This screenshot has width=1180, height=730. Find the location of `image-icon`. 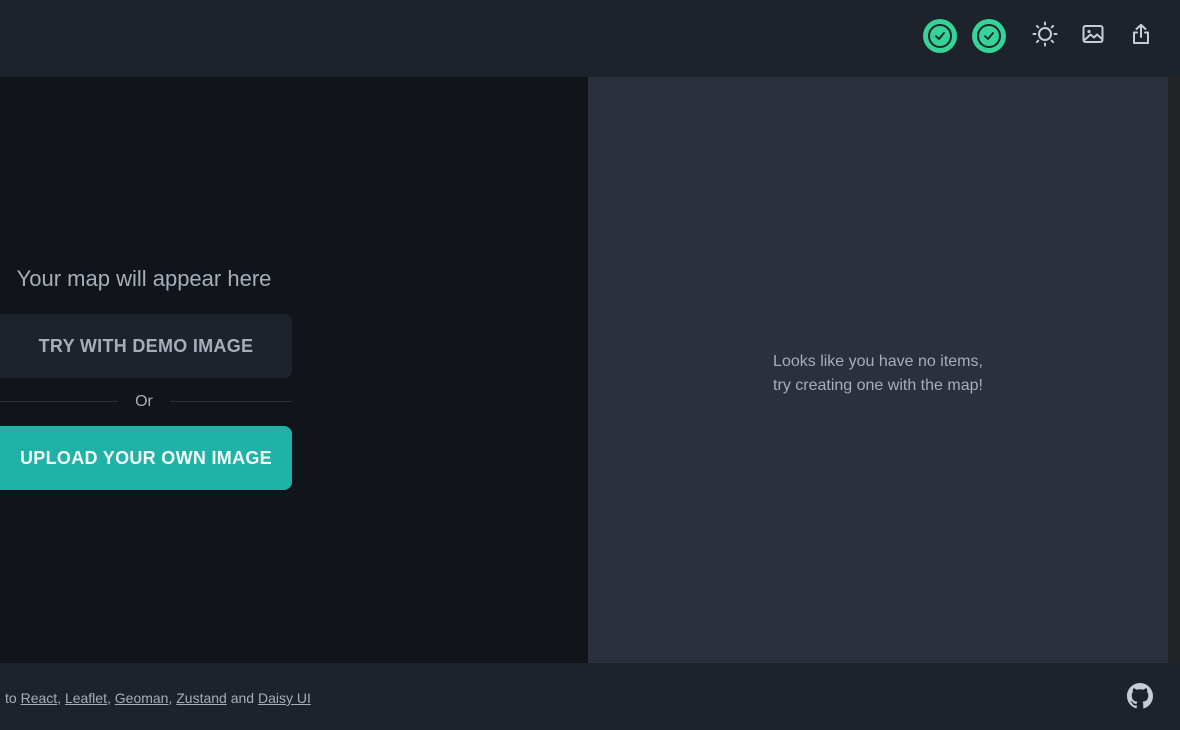

image-icon is located at coordinates (1093, 36).